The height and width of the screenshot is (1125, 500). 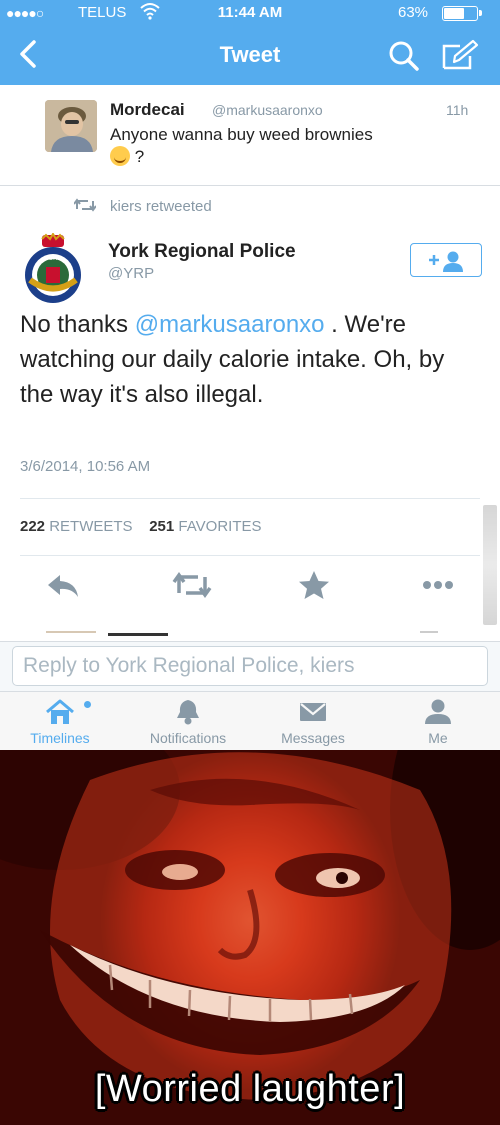 I want to click on follow-button, so click(x=446, y=260).